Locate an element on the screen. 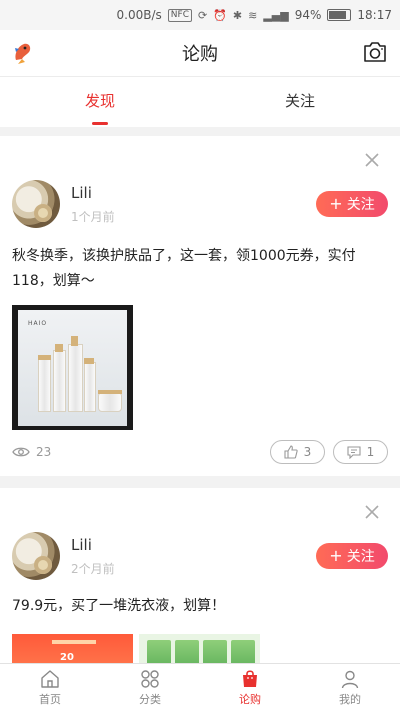  nav-mine: 我的 is located at coordinates (350, 688).